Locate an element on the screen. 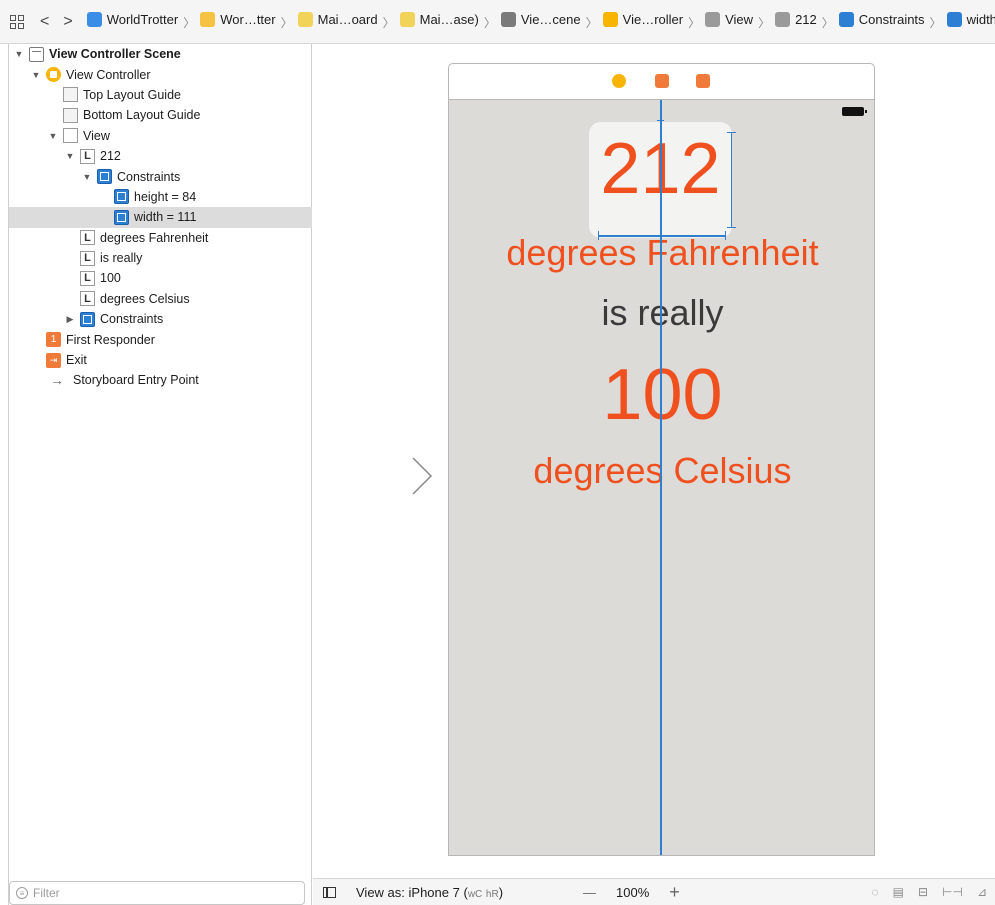 This screenshot has height=905, width=995. breadcrumb-label: width = 111 is located at coordinates (980, 19).